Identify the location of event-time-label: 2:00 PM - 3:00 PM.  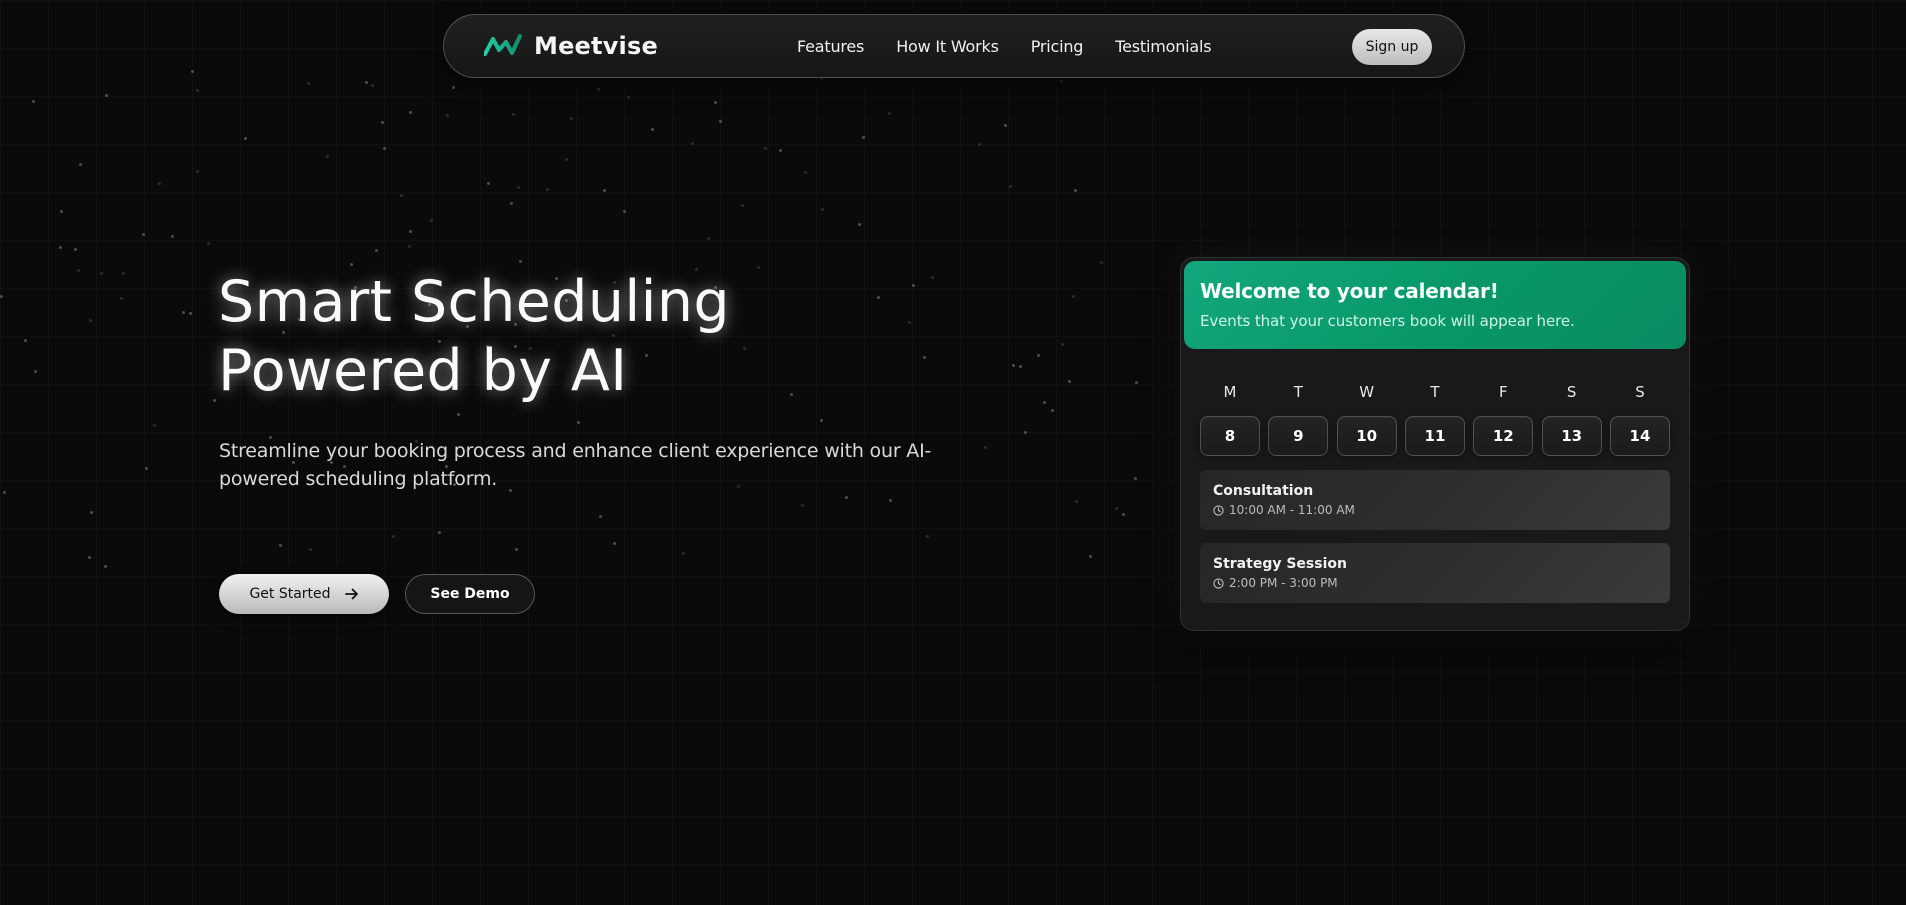
(1283, 583).